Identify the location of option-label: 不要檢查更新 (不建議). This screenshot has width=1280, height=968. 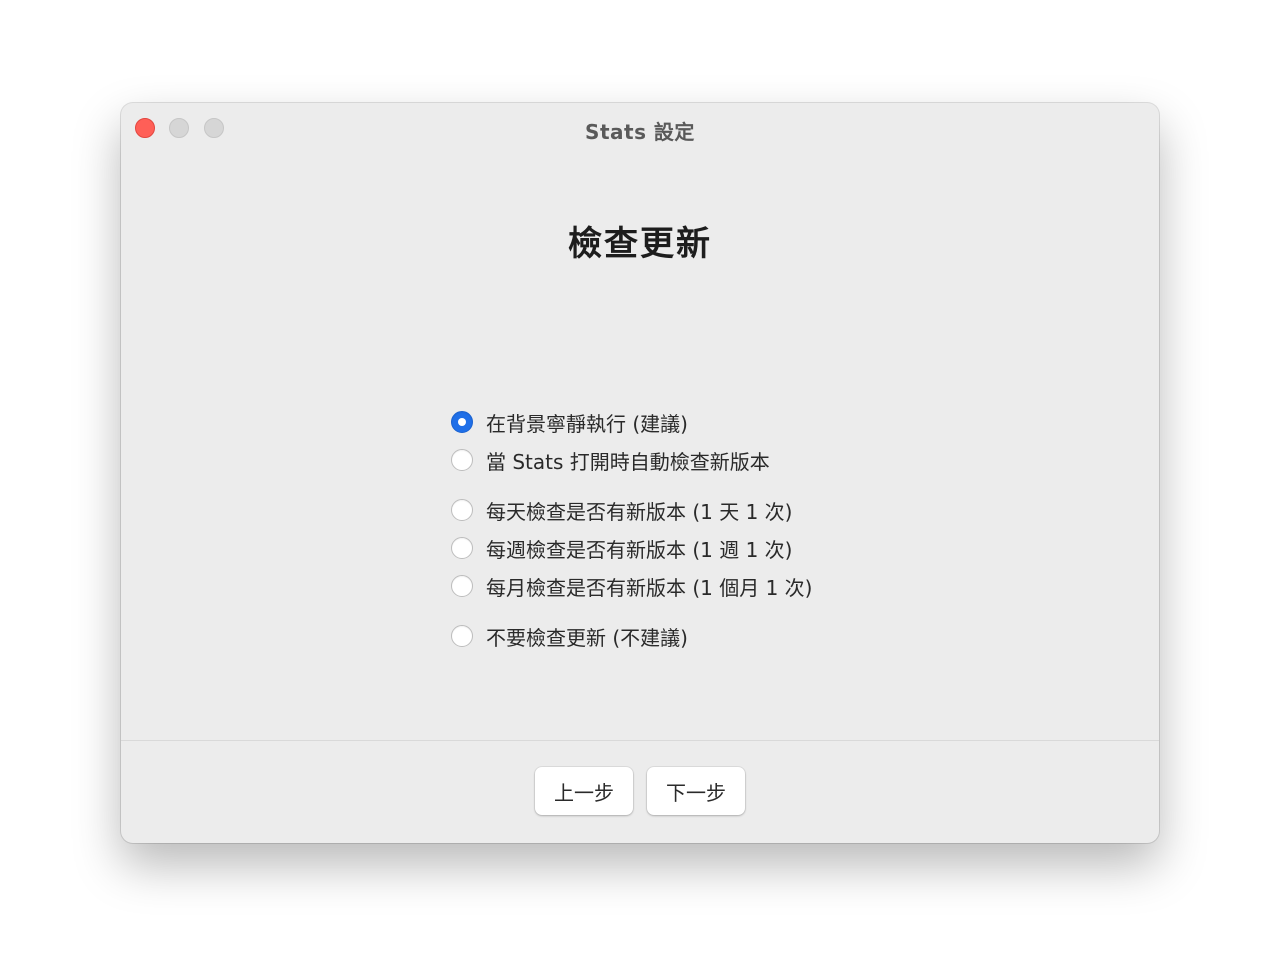
(587, 636).